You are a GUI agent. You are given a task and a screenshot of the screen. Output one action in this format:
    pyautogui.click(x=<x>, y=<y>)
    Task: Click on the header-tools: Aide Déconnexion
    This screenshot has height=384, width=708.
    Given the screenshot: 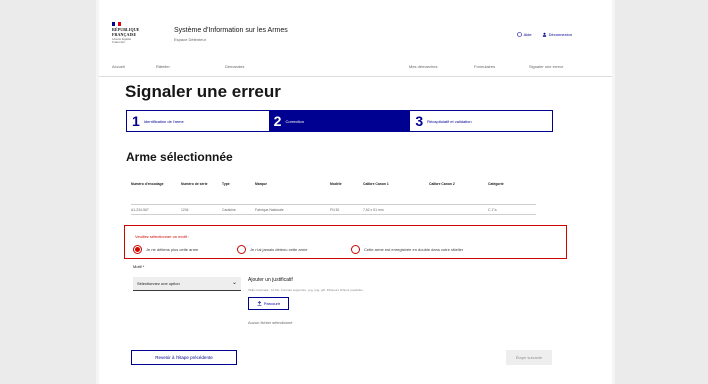 What is the action you would take?
    pyautogui.click(x=544, y=34)
    